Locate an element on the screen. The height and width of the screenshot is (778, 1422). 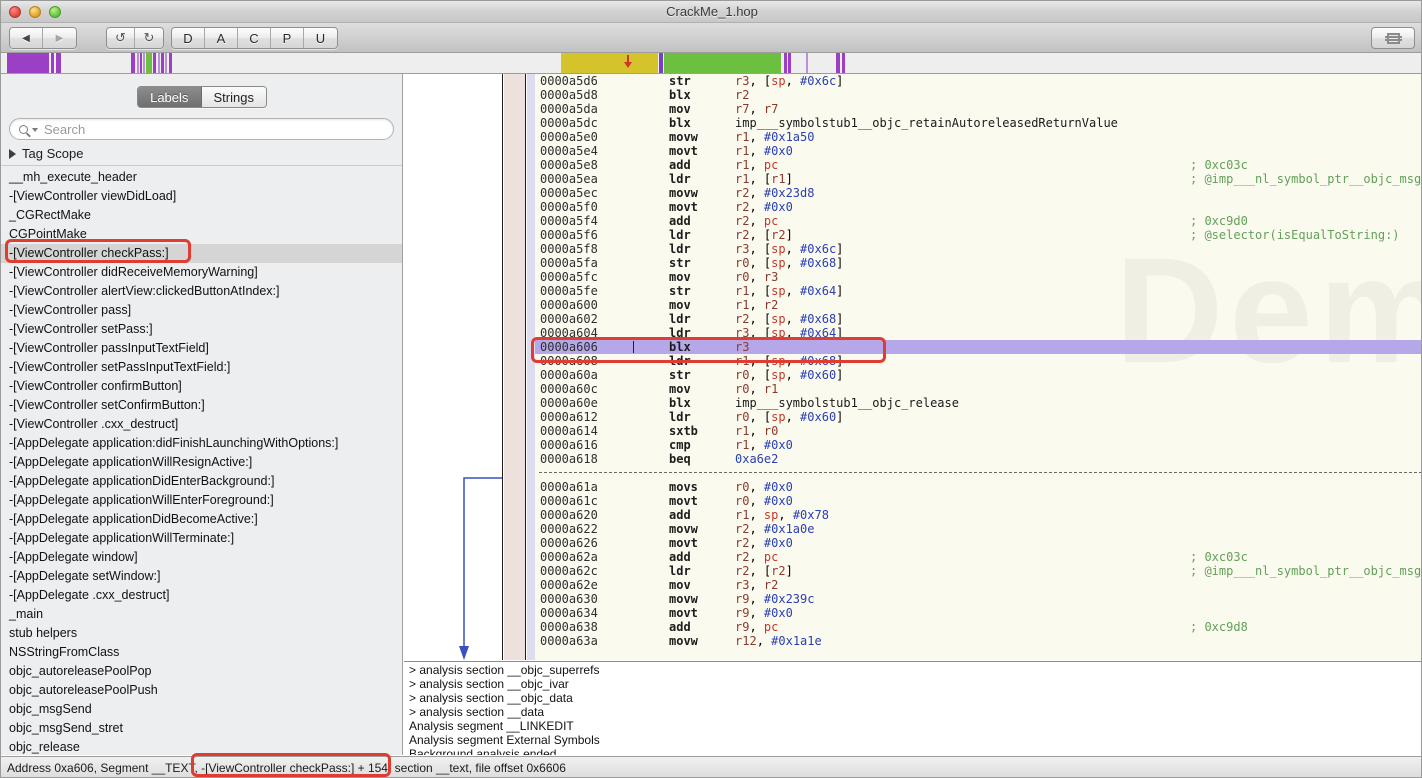
disassembly-row: 0000a5d6 str r3, [sp, #0x6c] is located at coordinates (978, 81).